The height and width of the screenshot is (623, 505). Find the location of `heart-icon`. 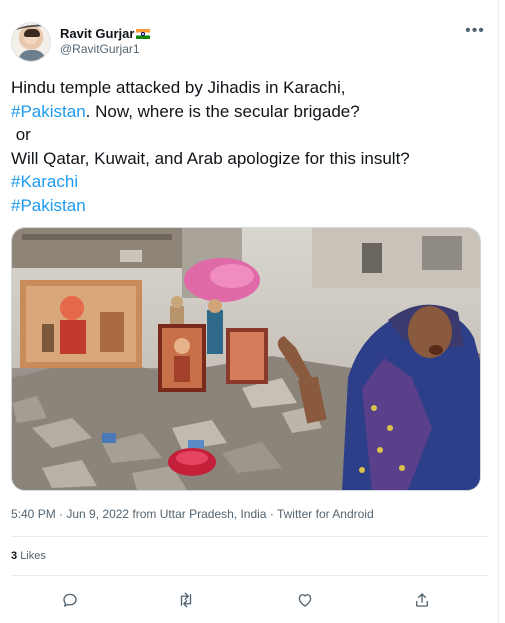

heart-icon is located at coordinates (305, 600).